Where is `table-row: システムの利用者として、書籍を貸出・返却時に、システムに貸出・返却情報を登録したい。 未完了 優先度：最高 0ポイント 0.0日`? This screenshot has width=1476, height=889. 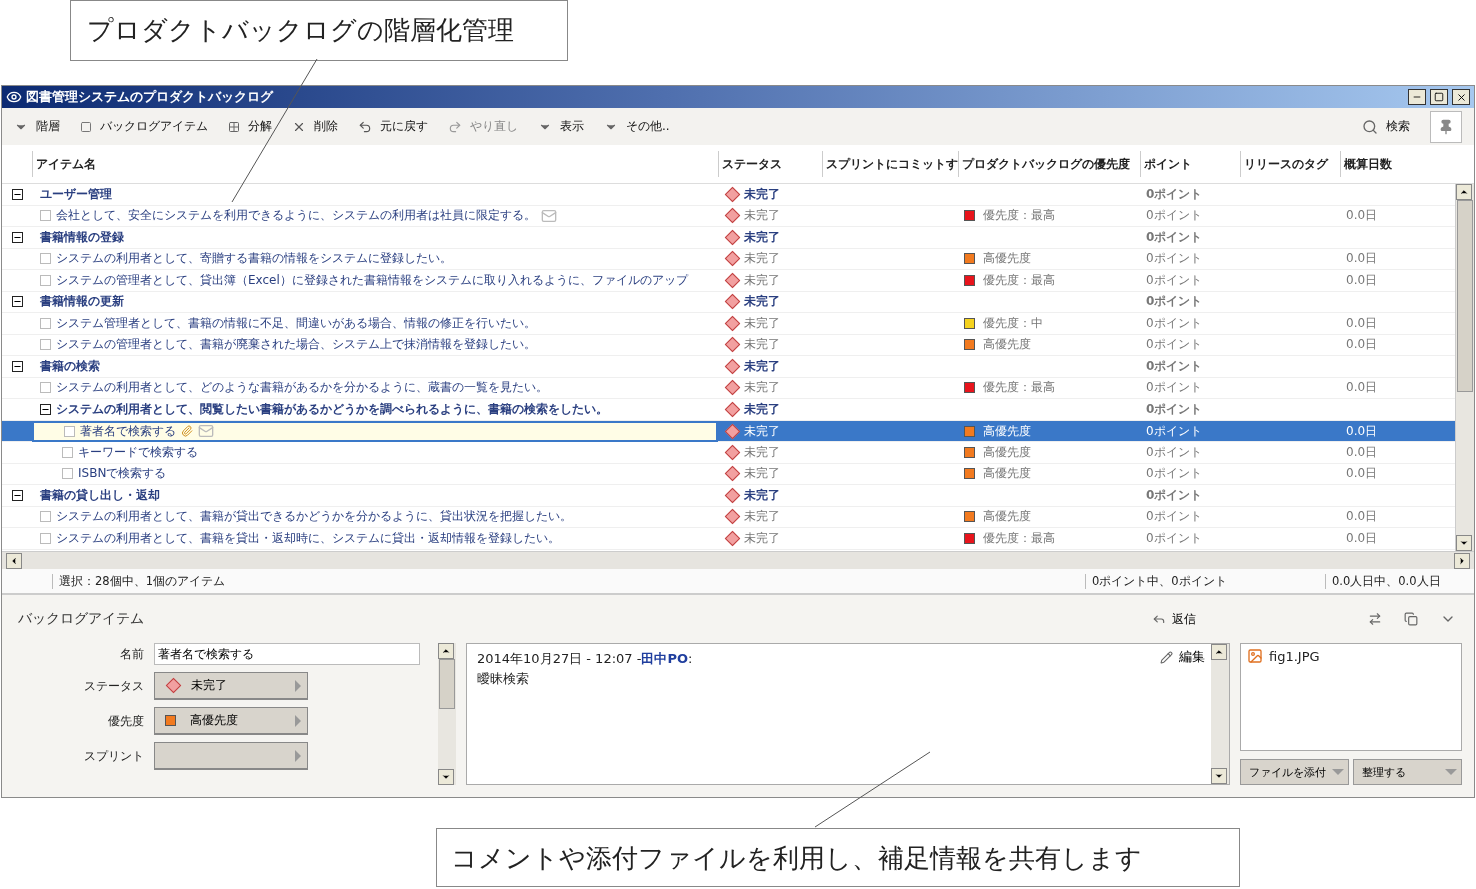
table-row: システムの利用者として、書籍を貸出・返却時に、システムに貸出・返却情報を登録したい。 未完了 優先度：最高 0ポイント 0.0日 is located at coordinates (728, 539).